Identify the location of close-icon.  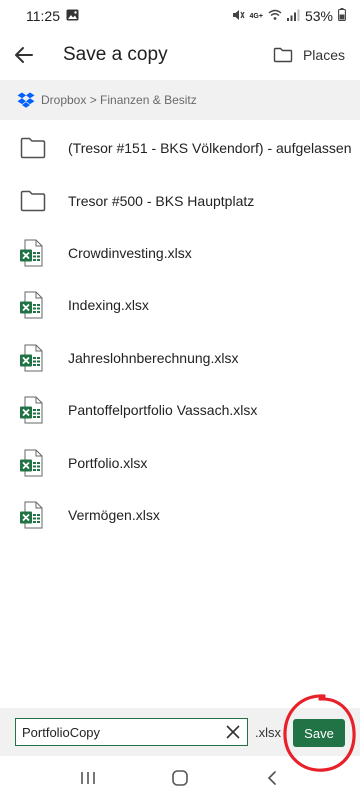
(233, 732).